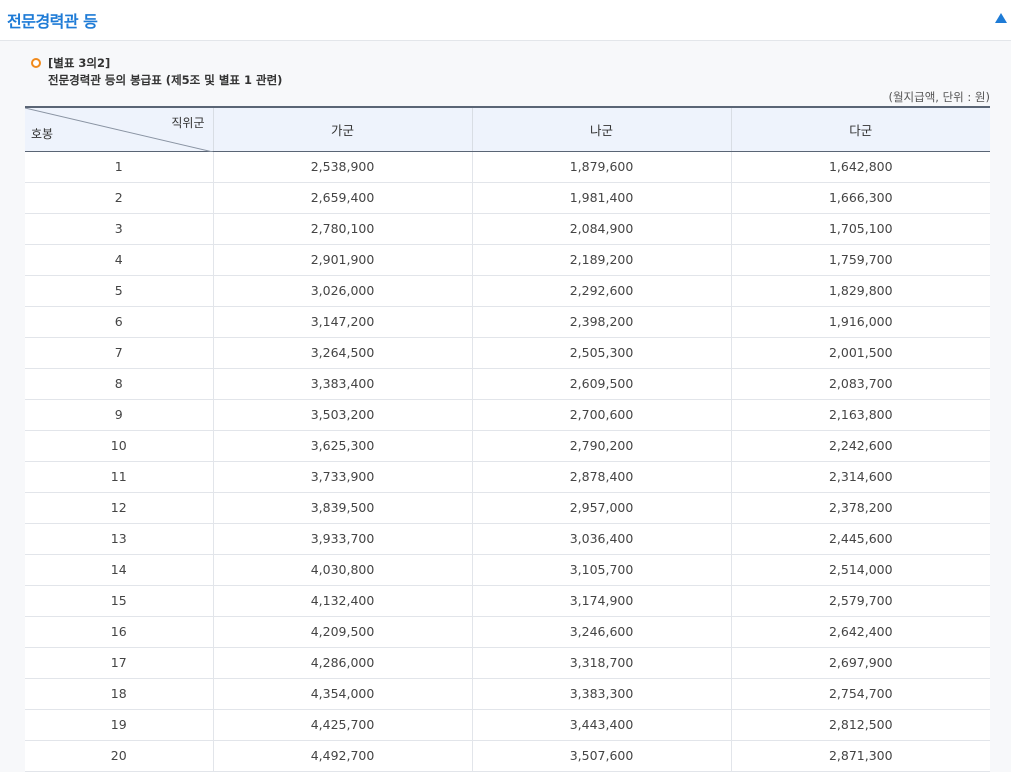  Describe the element at coordinates (342, 384) in the screenshot. I see `salary-cell: 3,383,400` at that location.